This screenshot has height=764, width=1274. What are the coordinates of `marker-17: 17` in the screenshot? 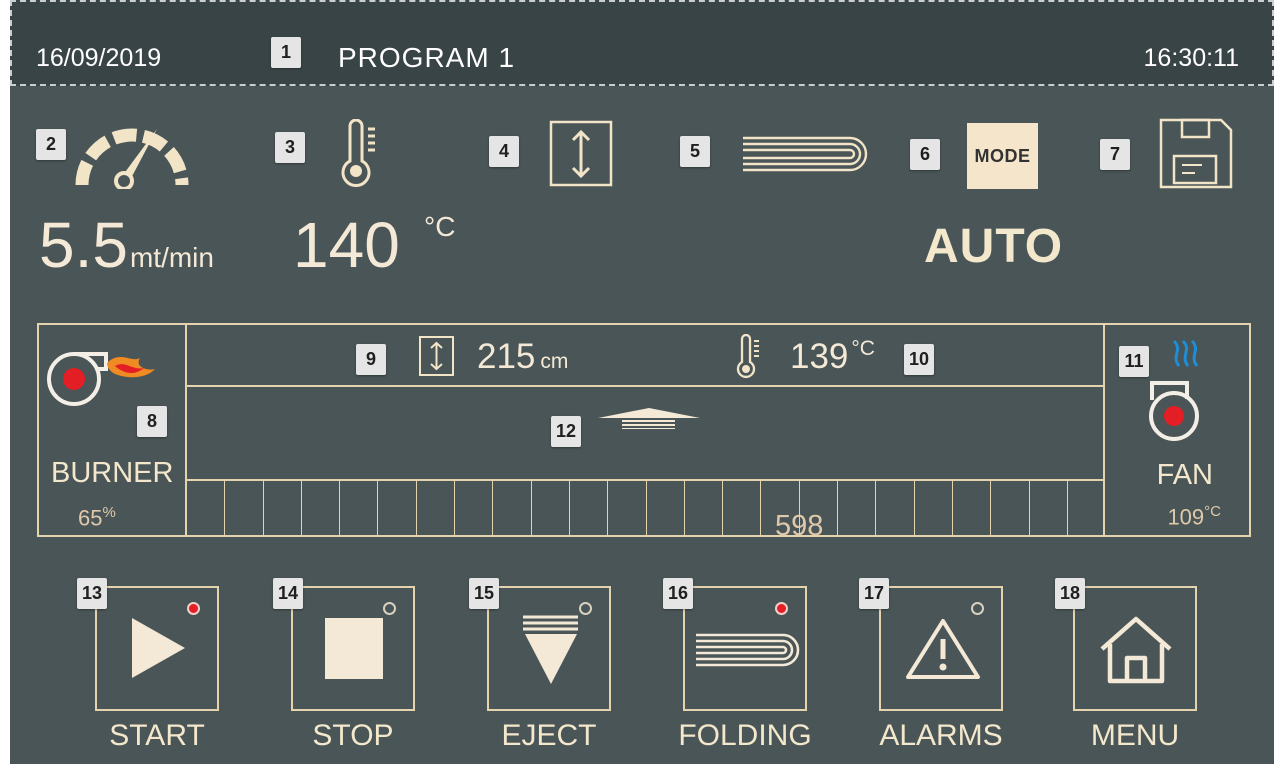 It's located at (874, 593).